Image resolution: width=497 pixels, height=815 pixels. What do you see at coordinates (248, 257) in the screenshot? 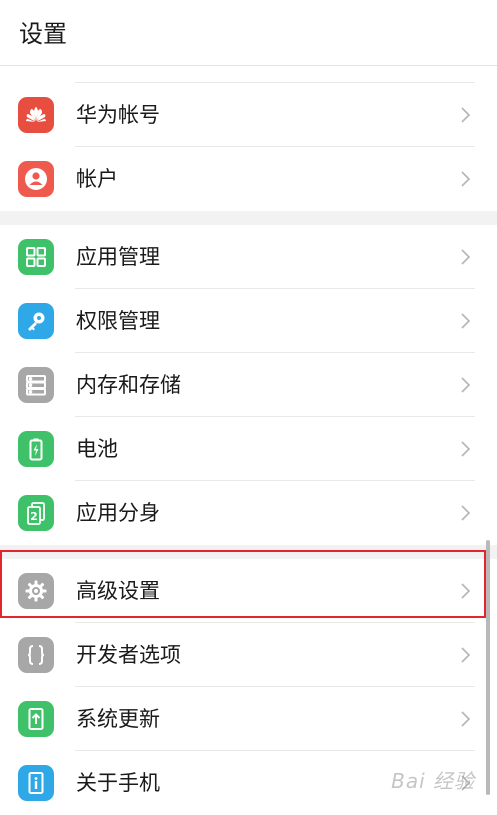
I see `settings-item-app-management: 应用管理` at bounding box center [248, 257].